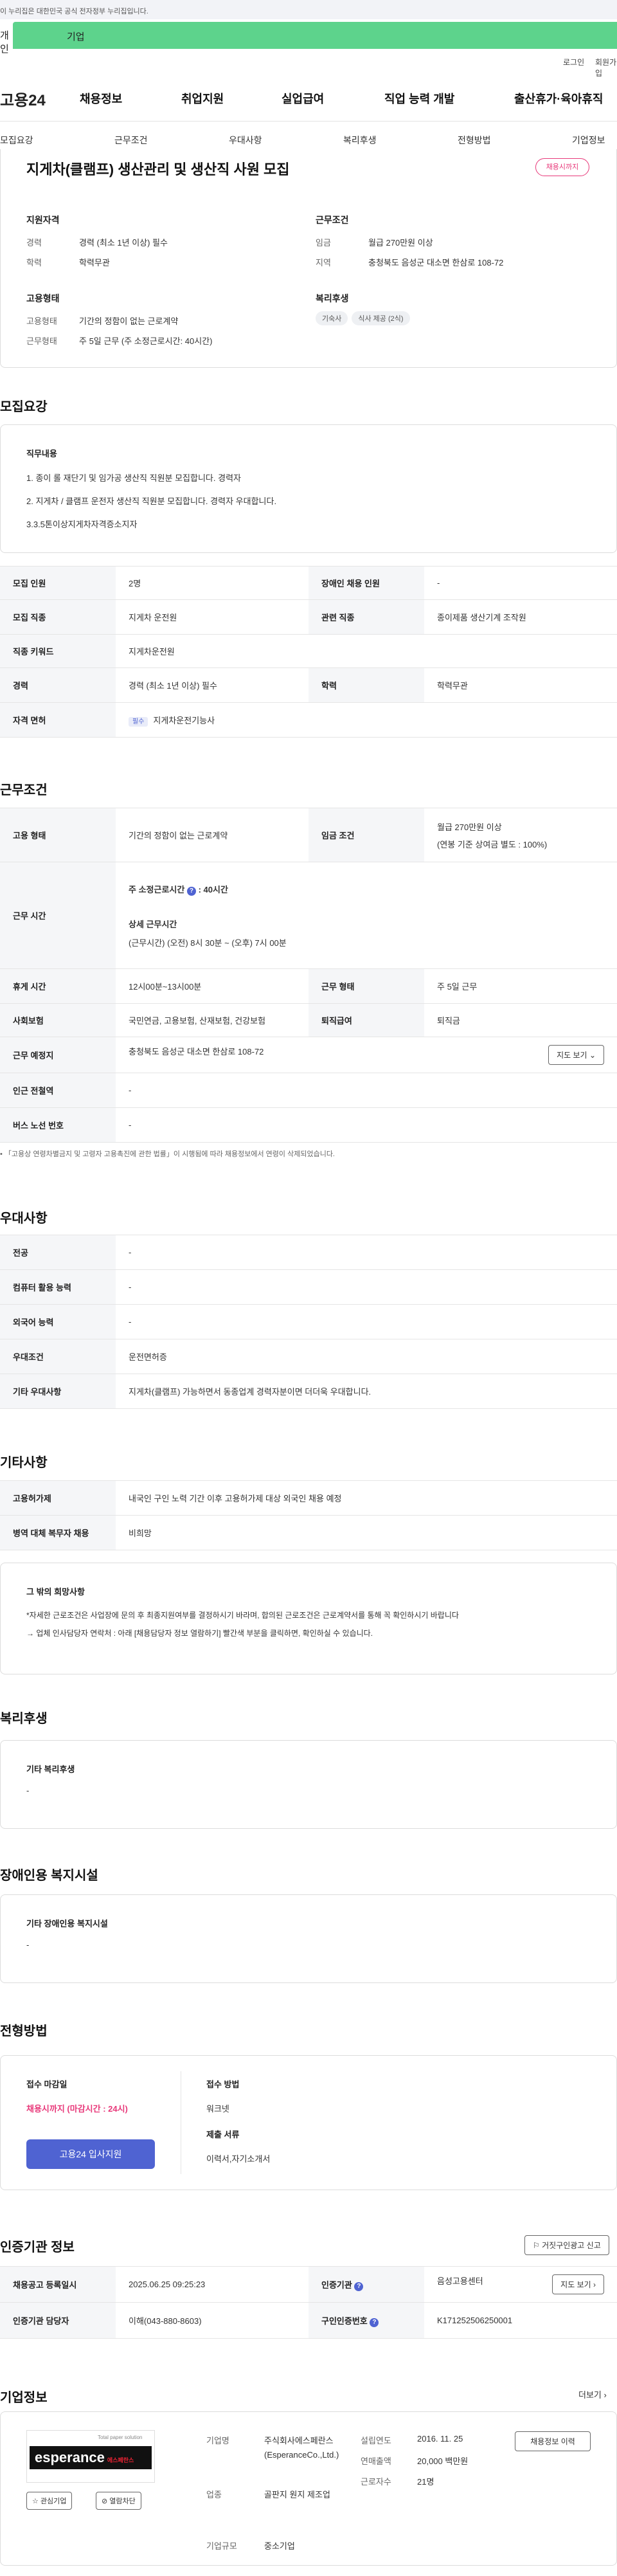 The height and width of the screenshot is (2576, 617). Describe the element at coordinates (588, 140) in the screenshot. I see `subnav-company: 기업정보` at that location.